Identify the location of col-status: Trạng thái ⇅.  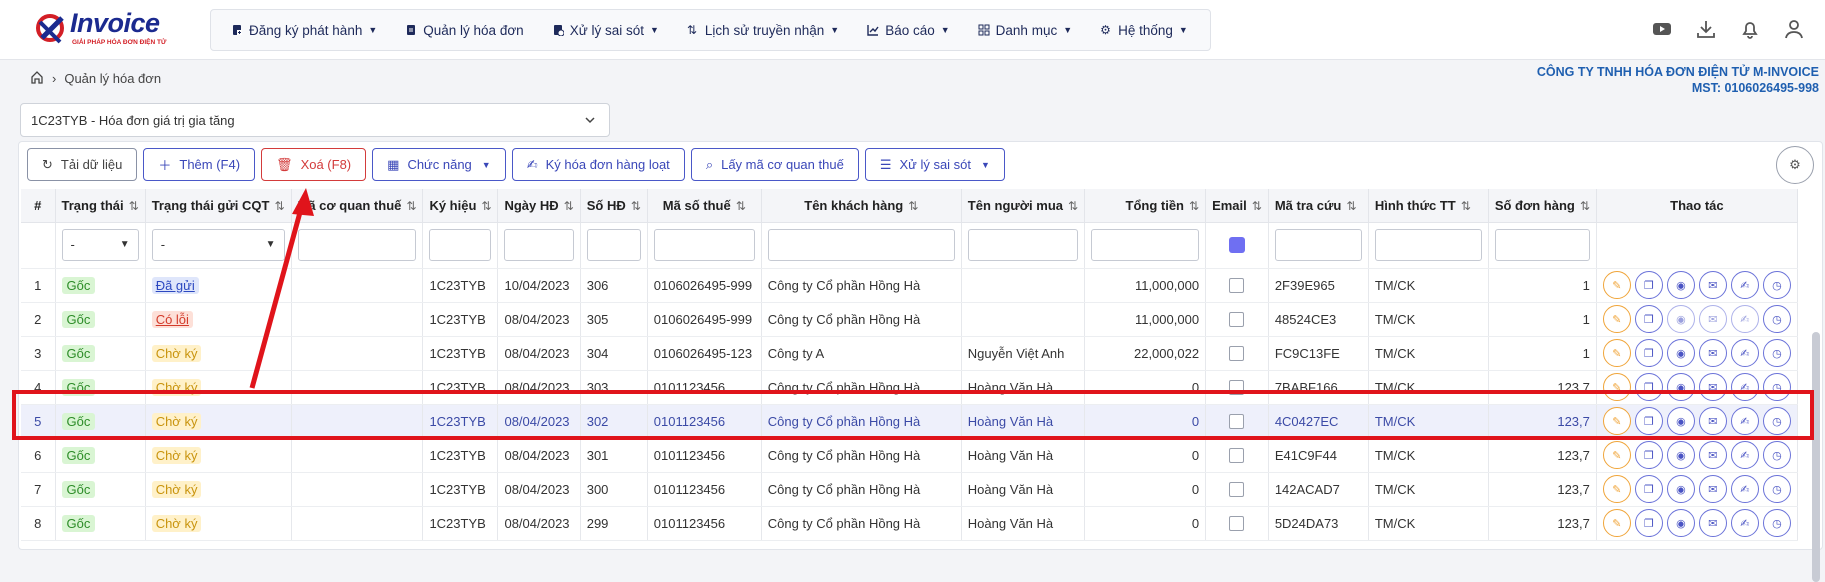
(100, 206).